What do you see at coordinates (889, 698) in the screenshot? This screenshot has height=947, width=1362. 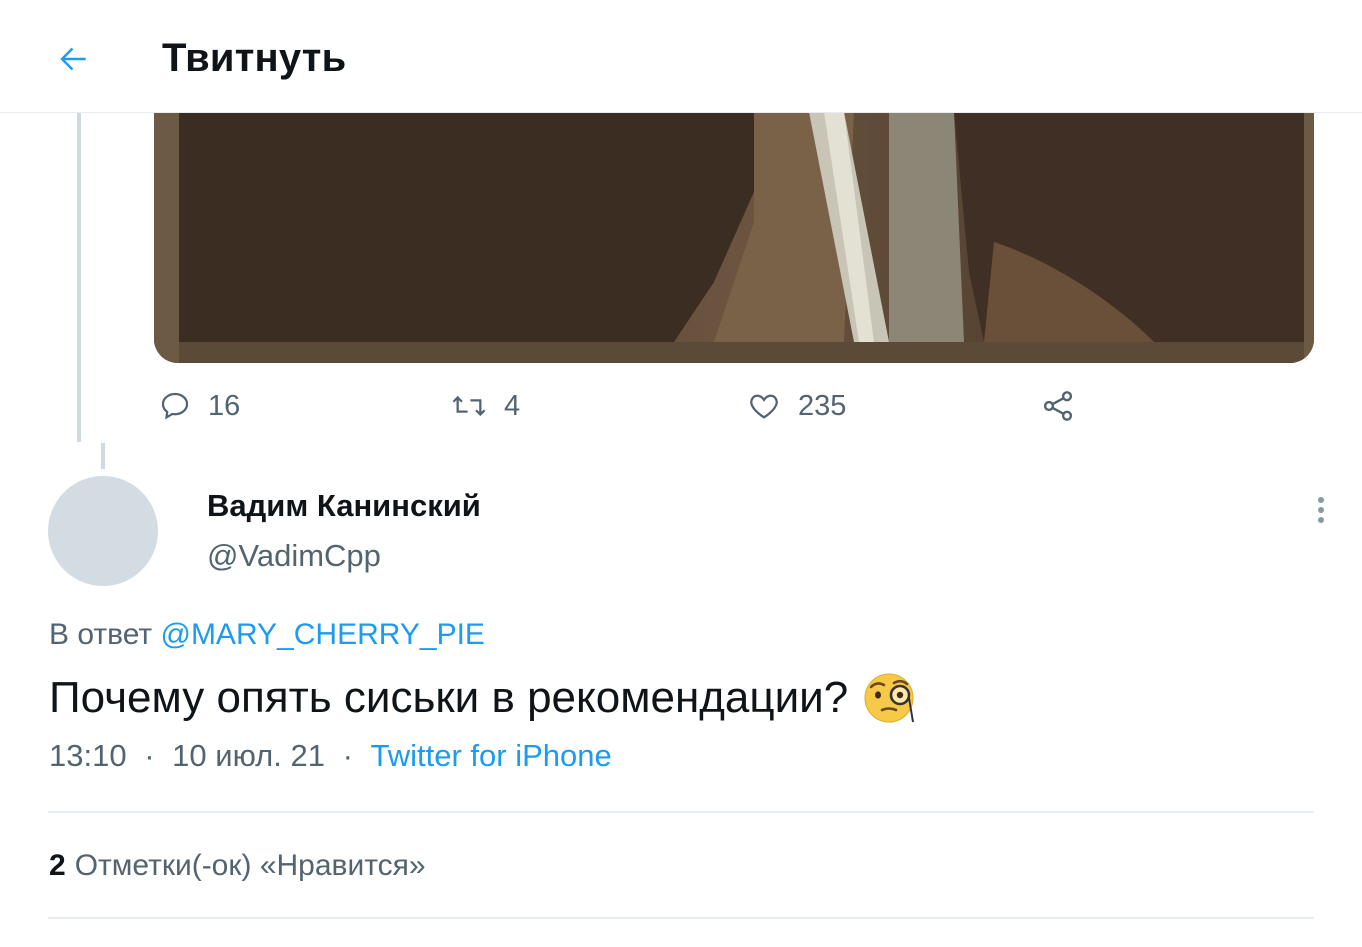 I see `face-with-monocle-icon` at bounding box center [889, 698].